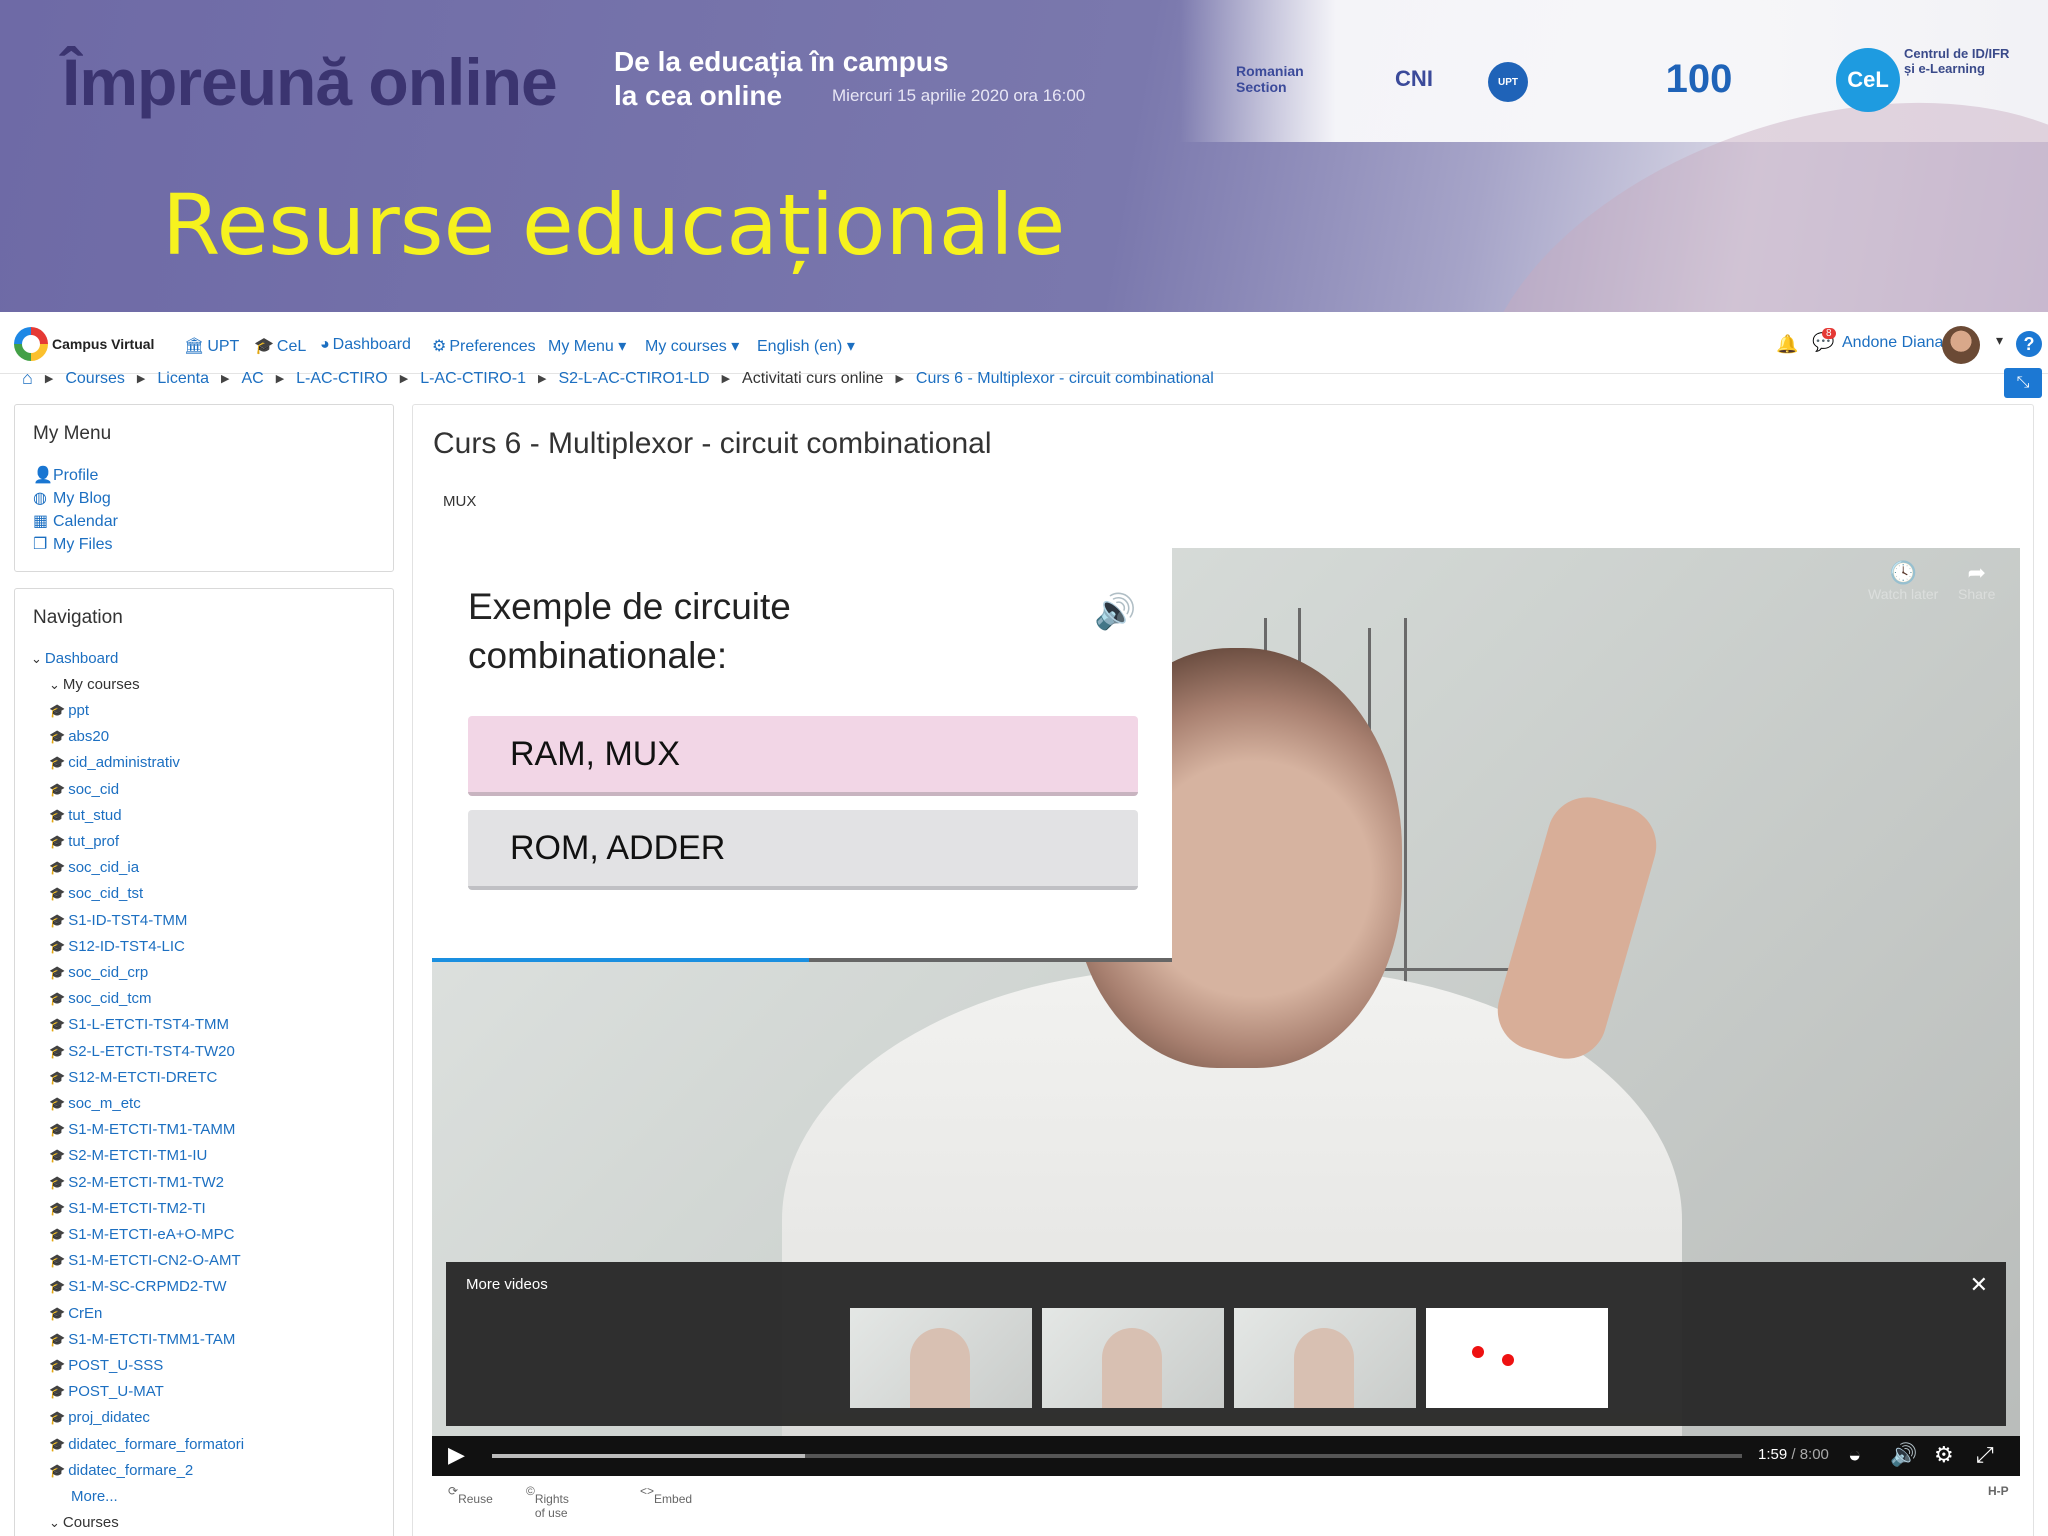 The image size is (2048, 1536). I want to click on video-controls: ▶ 1:59 / 8:00 ◒ 🔊 ⚙ ⤢, so click(1226, 1456).